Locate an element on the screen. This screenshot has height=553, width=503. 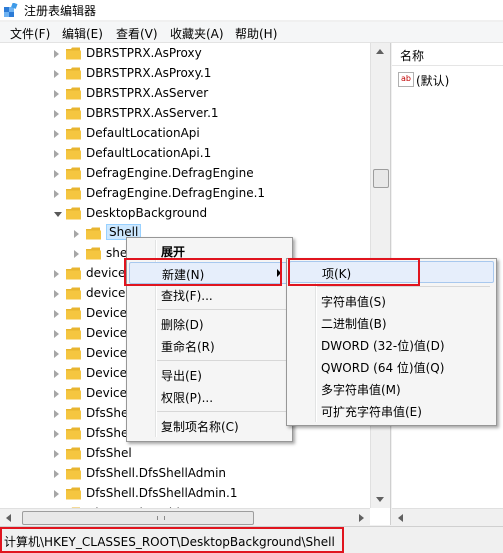
tree-item: DBRSTPRX.AsServer.1 is located at coordinates (185, 114).